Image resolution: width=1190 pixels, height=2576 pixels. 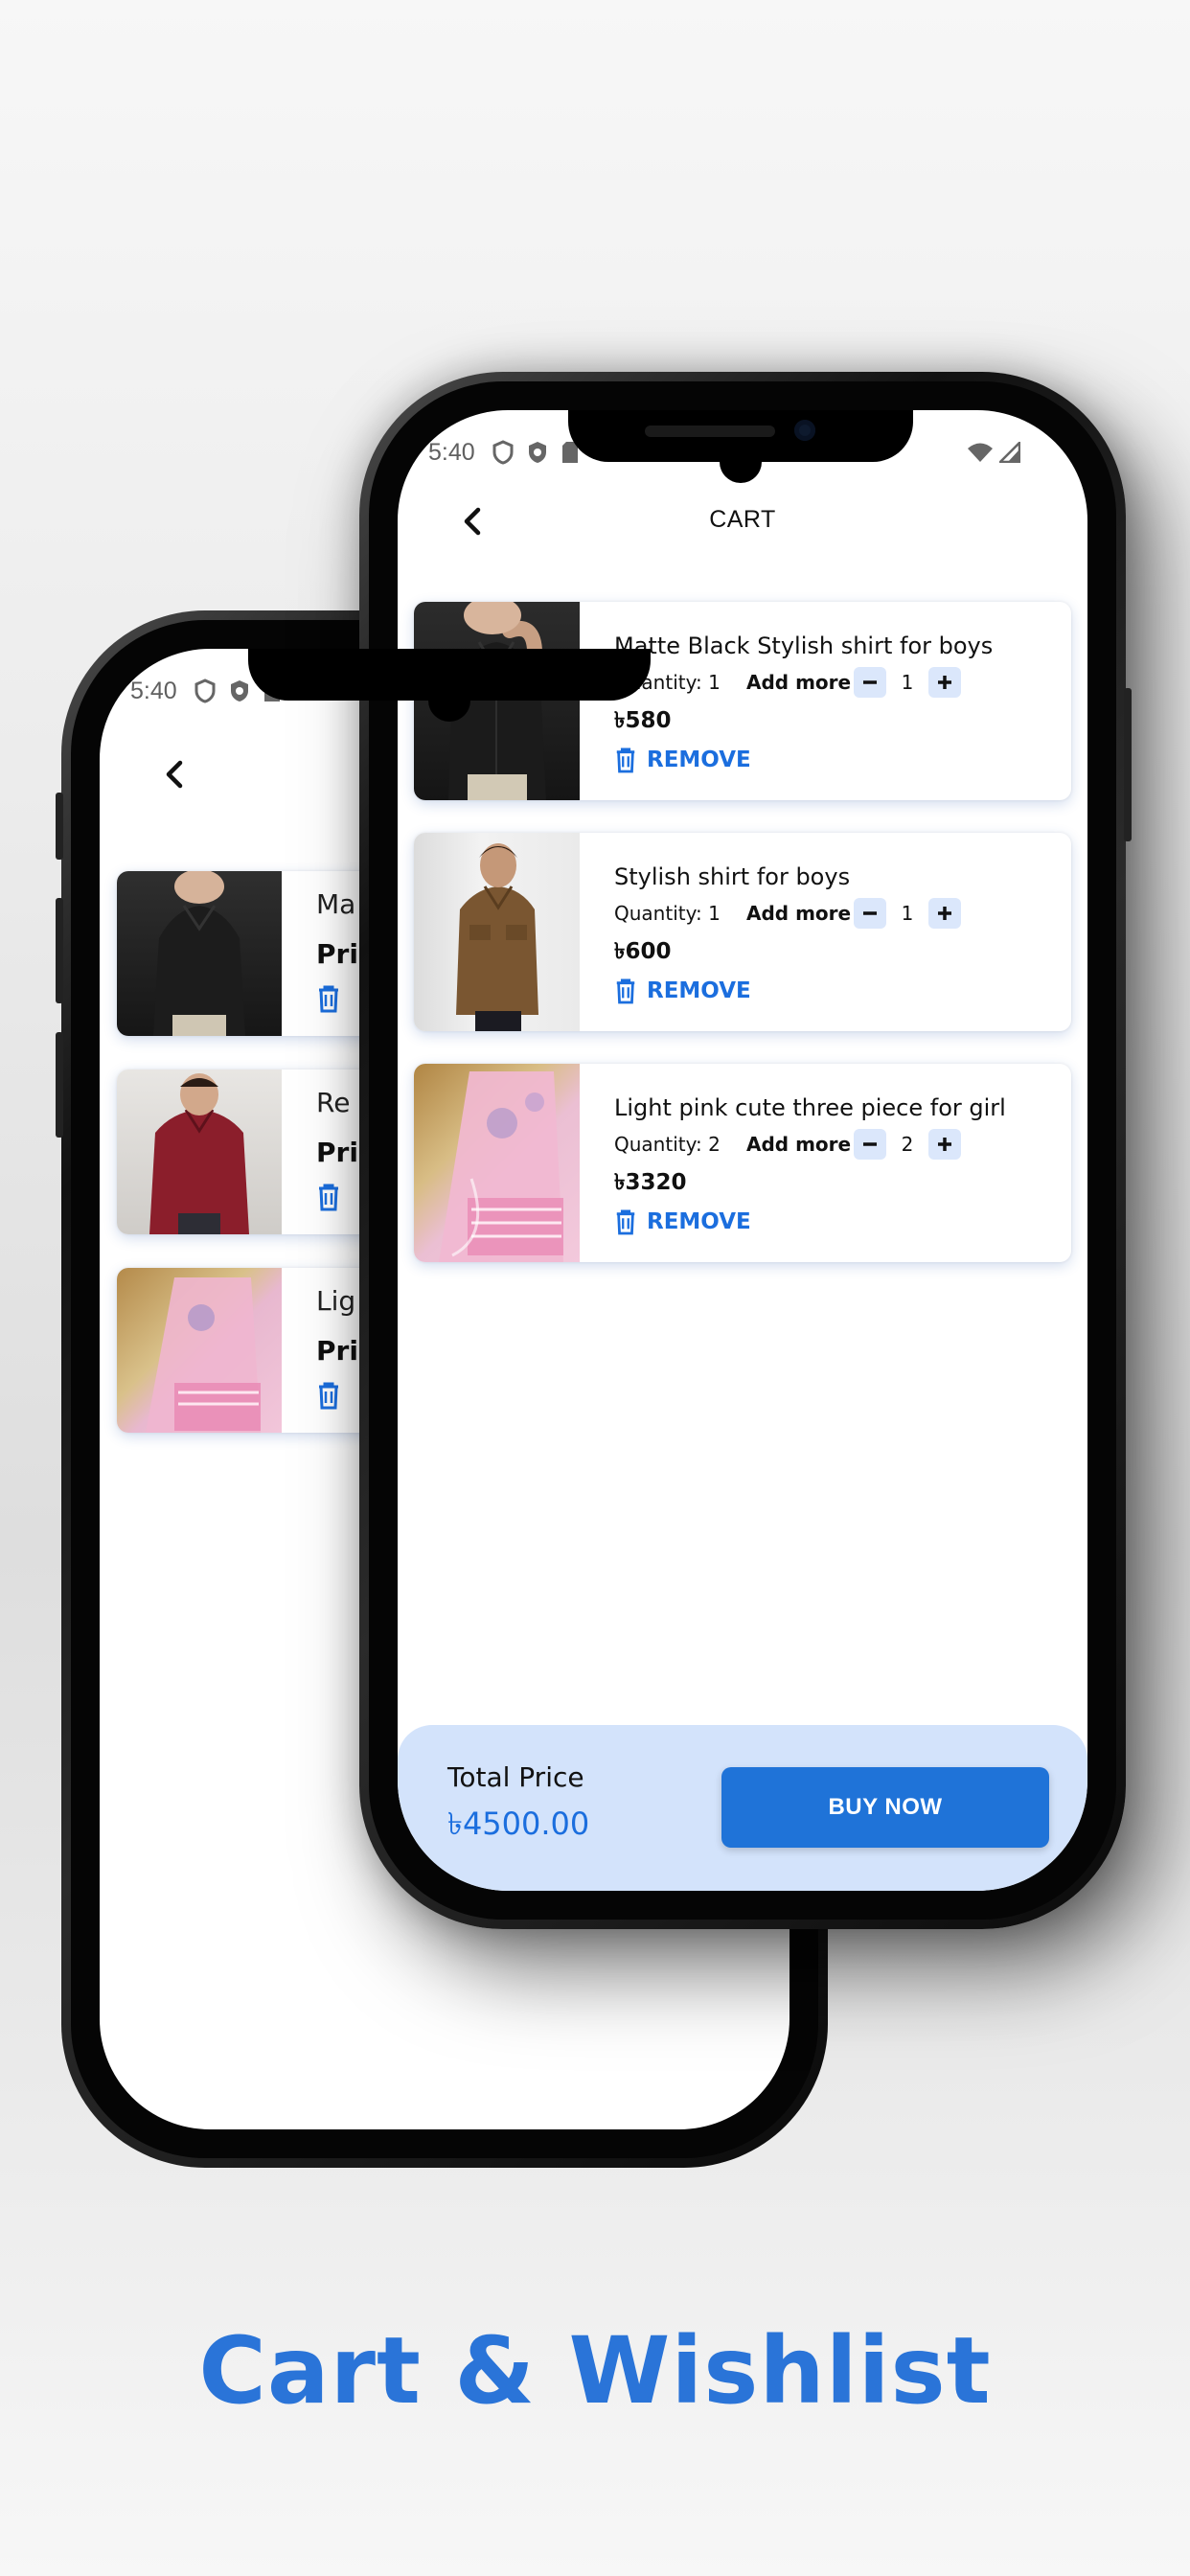 I want to click on quantity-label: Quantity: 2, so click(x=668, y=1144).